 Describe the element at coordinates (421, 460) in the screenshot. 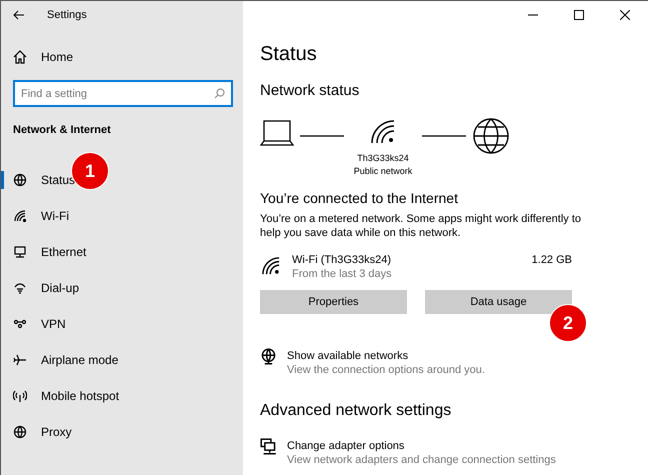

I see `link-description: View network adapters and change connection settings` at that location.